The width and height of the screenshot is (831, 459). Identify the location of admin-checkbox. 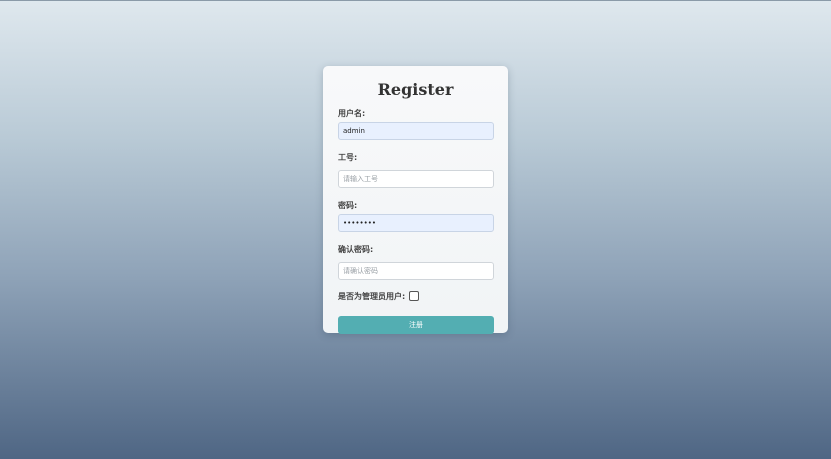
(414, 296).